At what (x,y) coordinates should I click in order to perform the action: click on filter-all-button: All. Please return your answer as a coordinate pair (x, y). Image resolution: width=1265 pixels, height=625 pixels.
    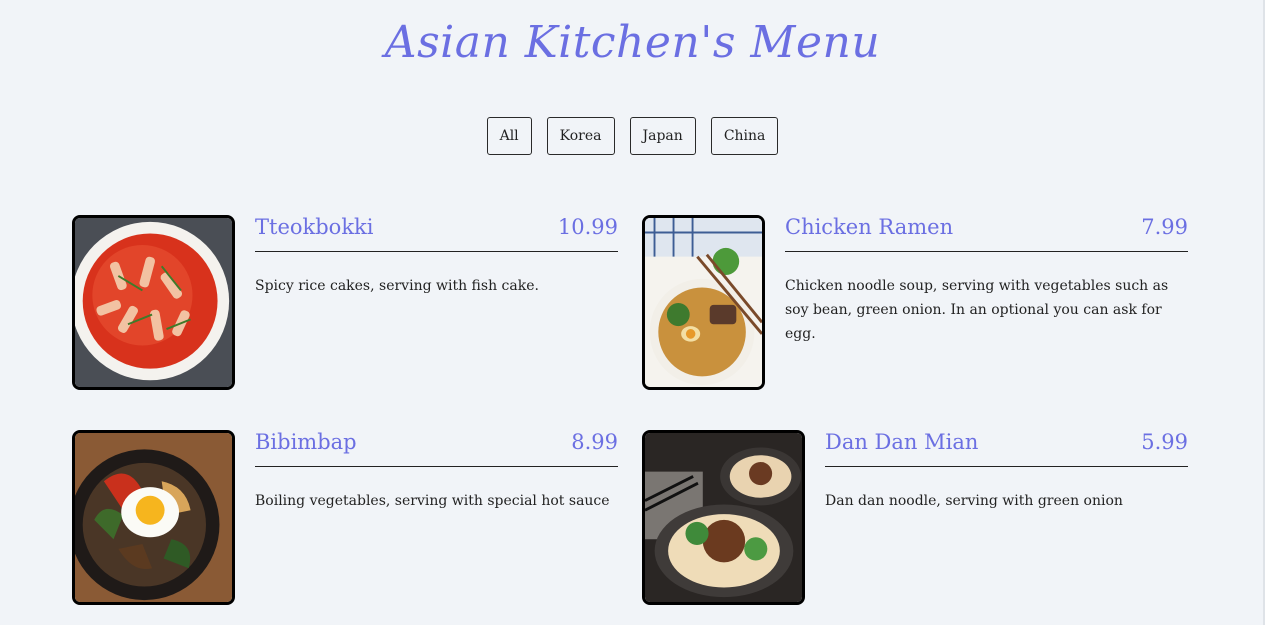
    Looking at the image, I should click on (509, 136).